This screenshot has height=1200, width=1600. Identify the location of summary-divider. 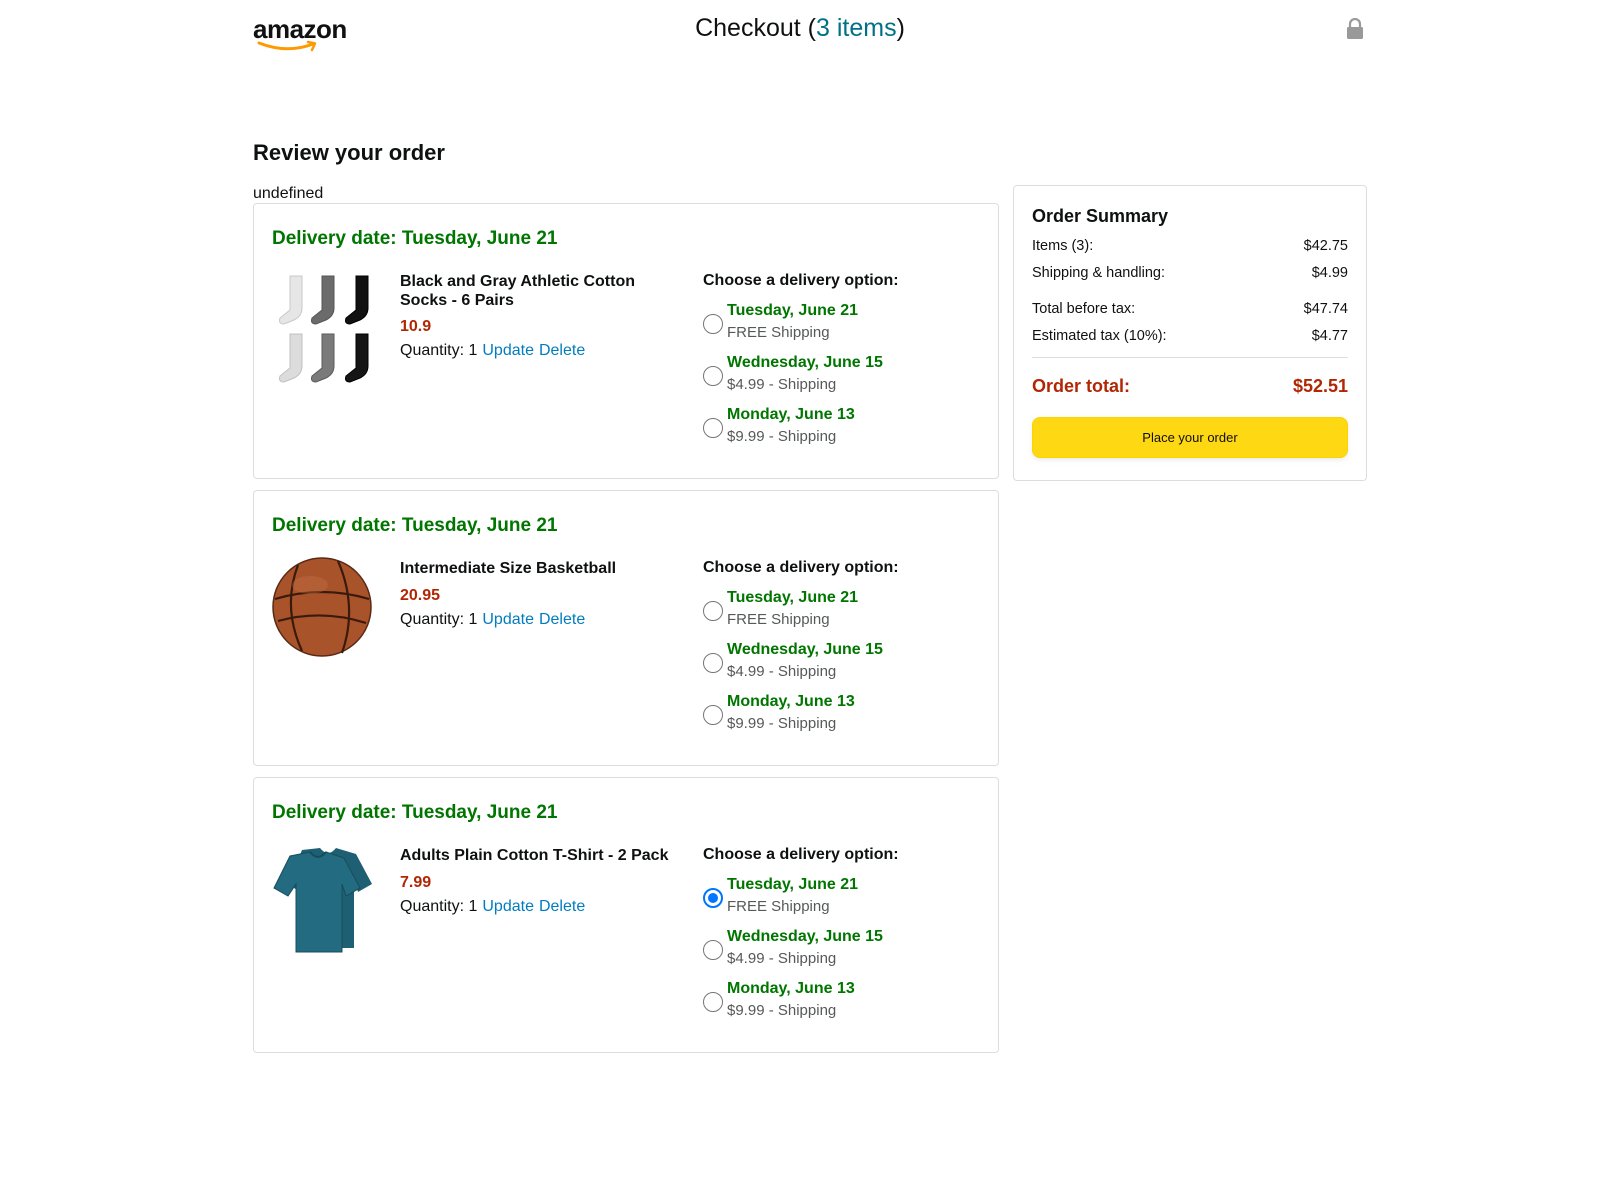
(1190, 357).